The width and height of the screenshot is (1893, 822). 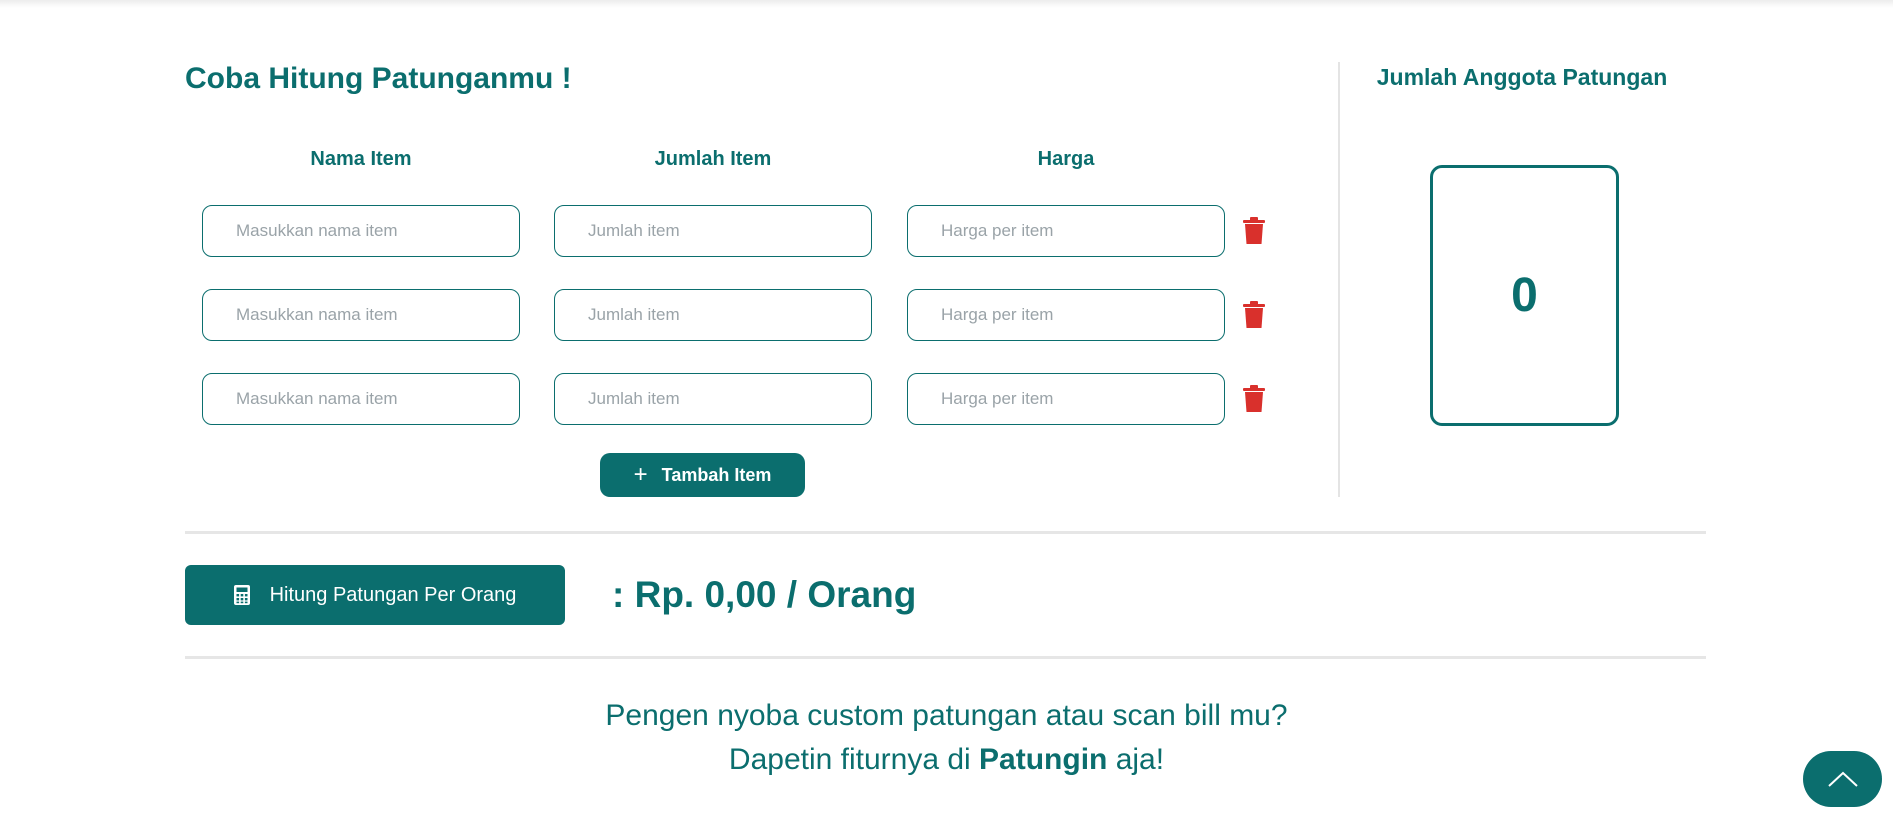 What do you see at coordinates (640, 474) in the screenshot?
I see `plus-icon: +` at bounding box center [640, 474].